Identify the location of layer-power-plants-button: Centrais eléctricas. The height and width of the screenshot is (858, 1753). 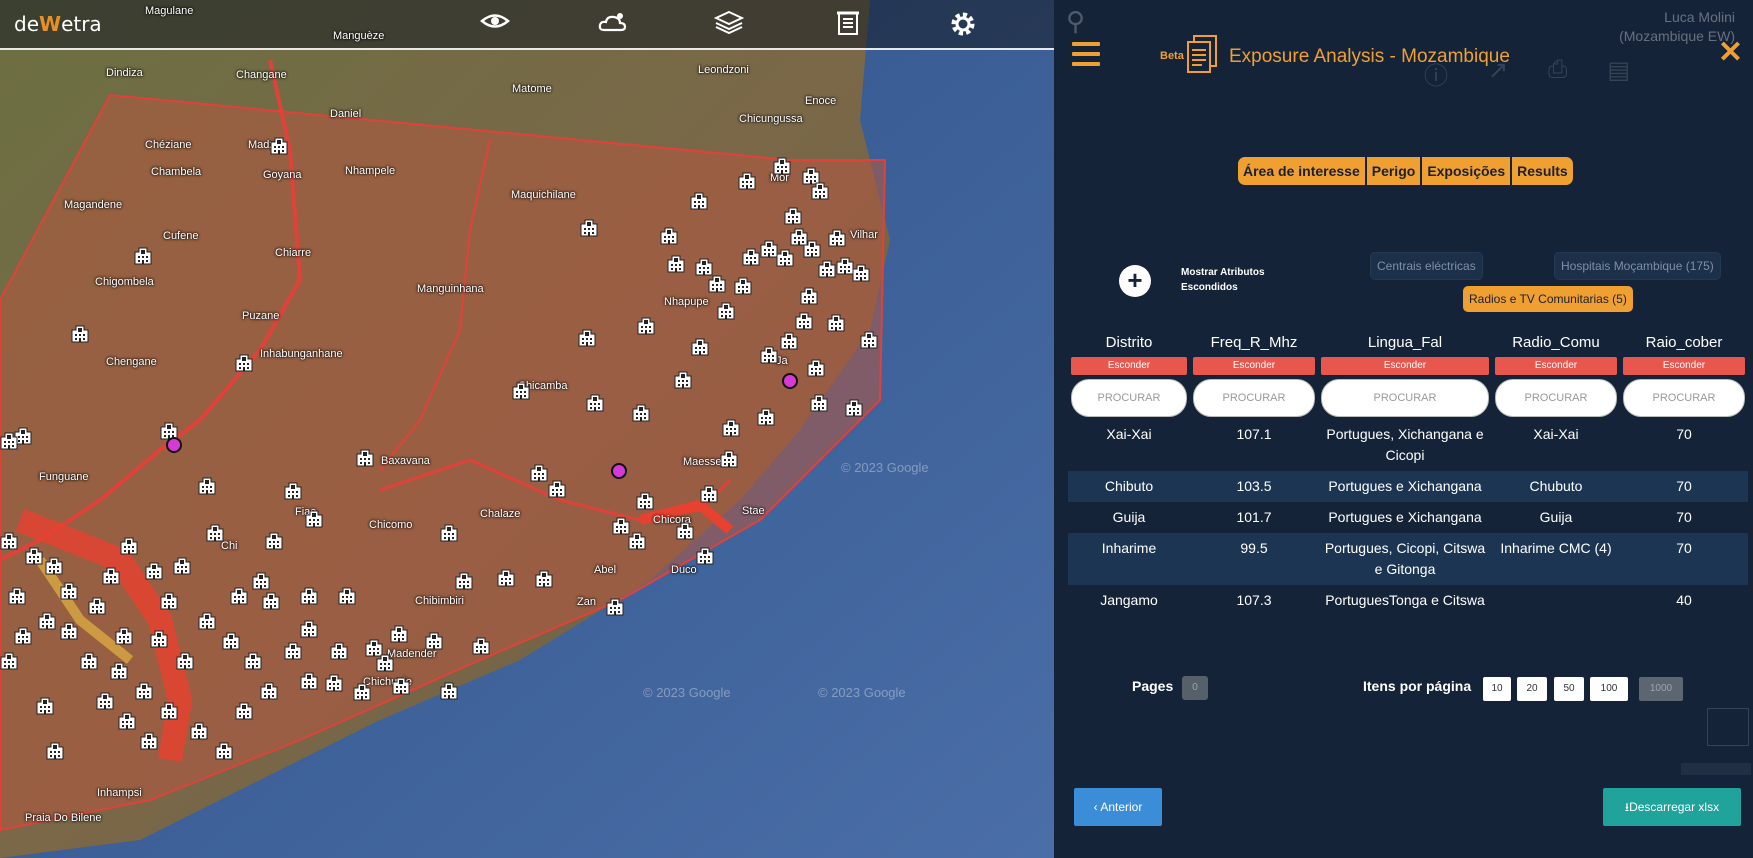
(1426, 266).